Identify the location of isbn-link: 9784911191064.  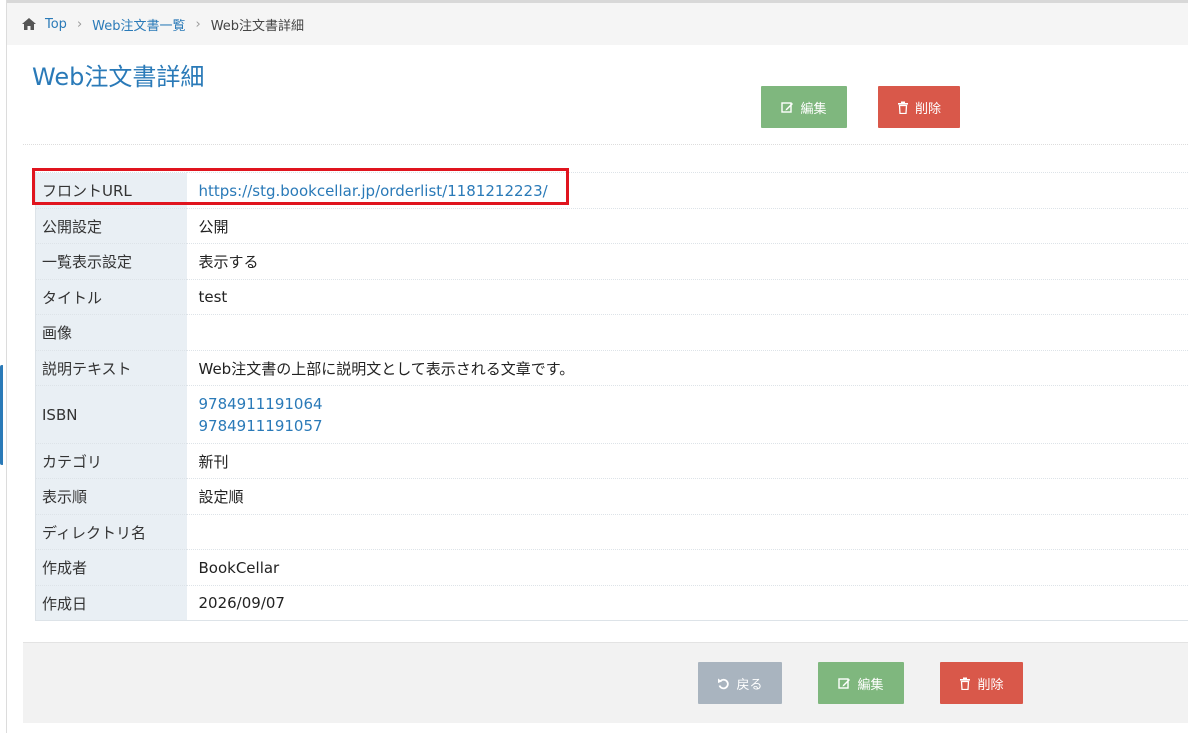
(261, 404).